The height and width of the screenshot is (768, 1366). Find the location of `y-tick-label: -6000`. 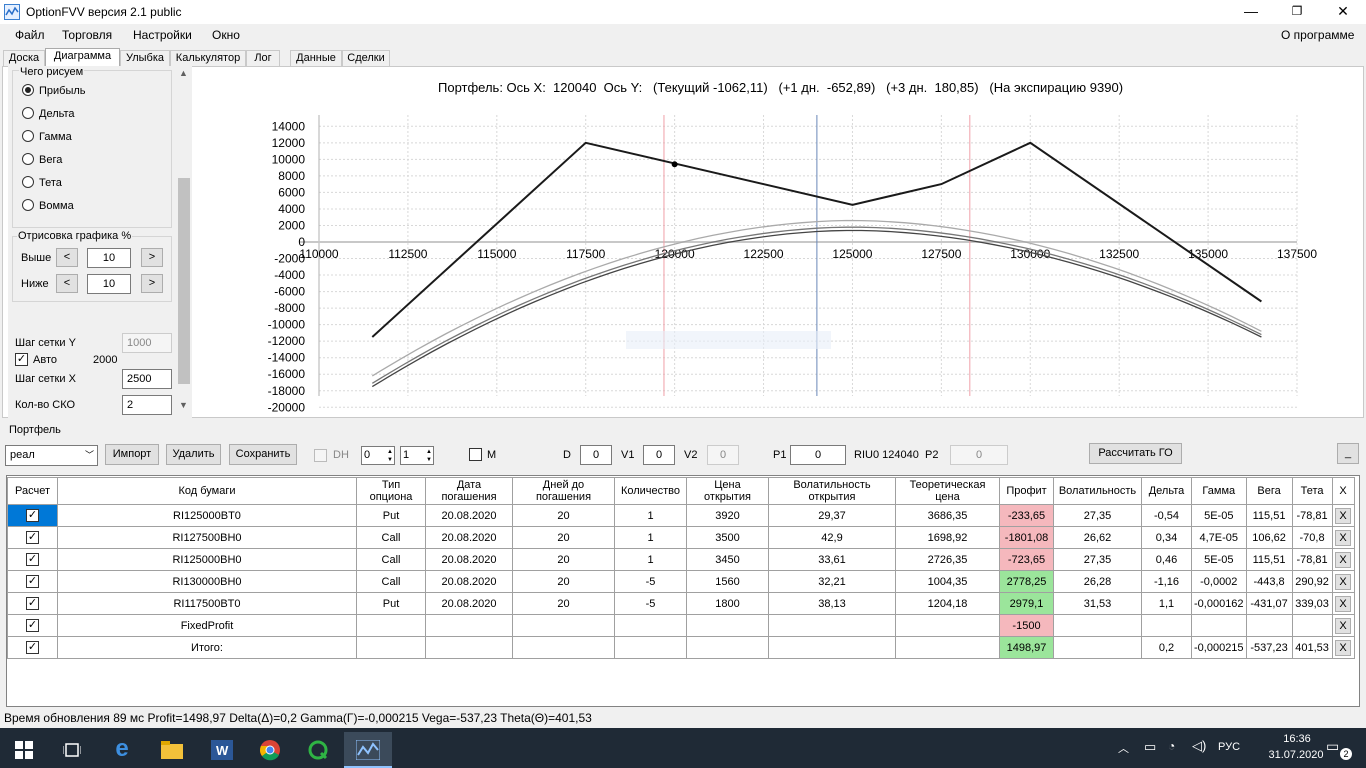

y-tick-label: -6000 is located at coordinates (289, 292).